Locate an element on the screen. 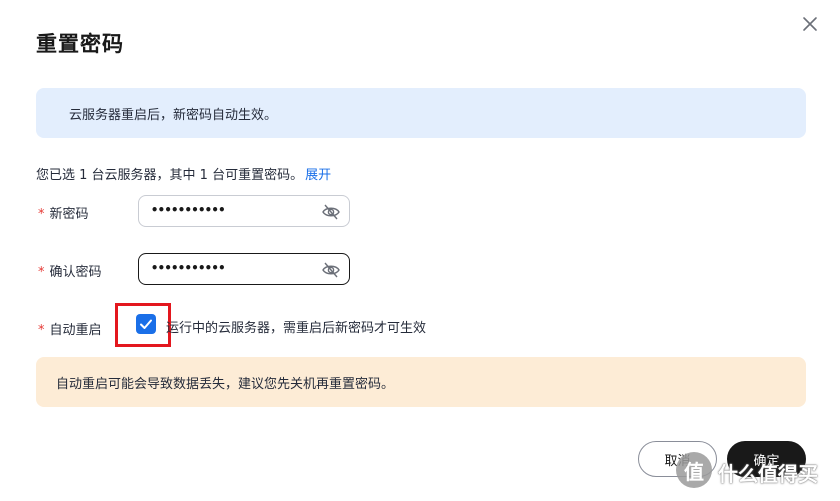 This screenshot has width=840, height=501. watermark: 值 什么值得买 is located at coordinates (756, 472).